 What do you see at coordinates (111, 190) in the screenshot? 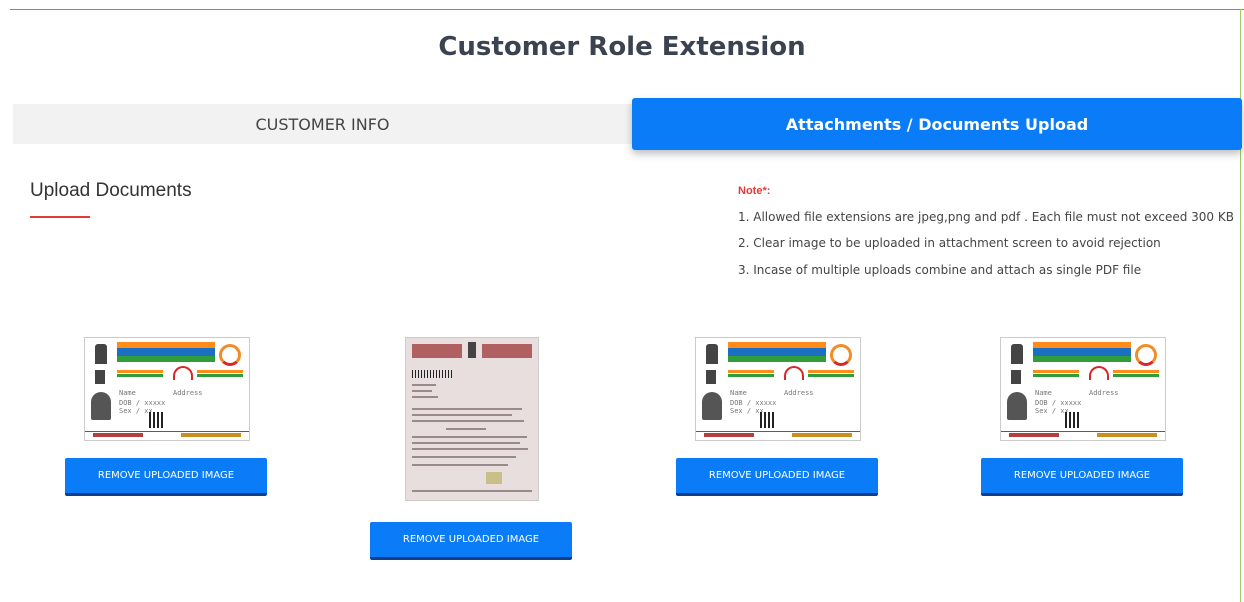
I see `upload-documents-title: Upload Documents` at bounding box center [111, 190].